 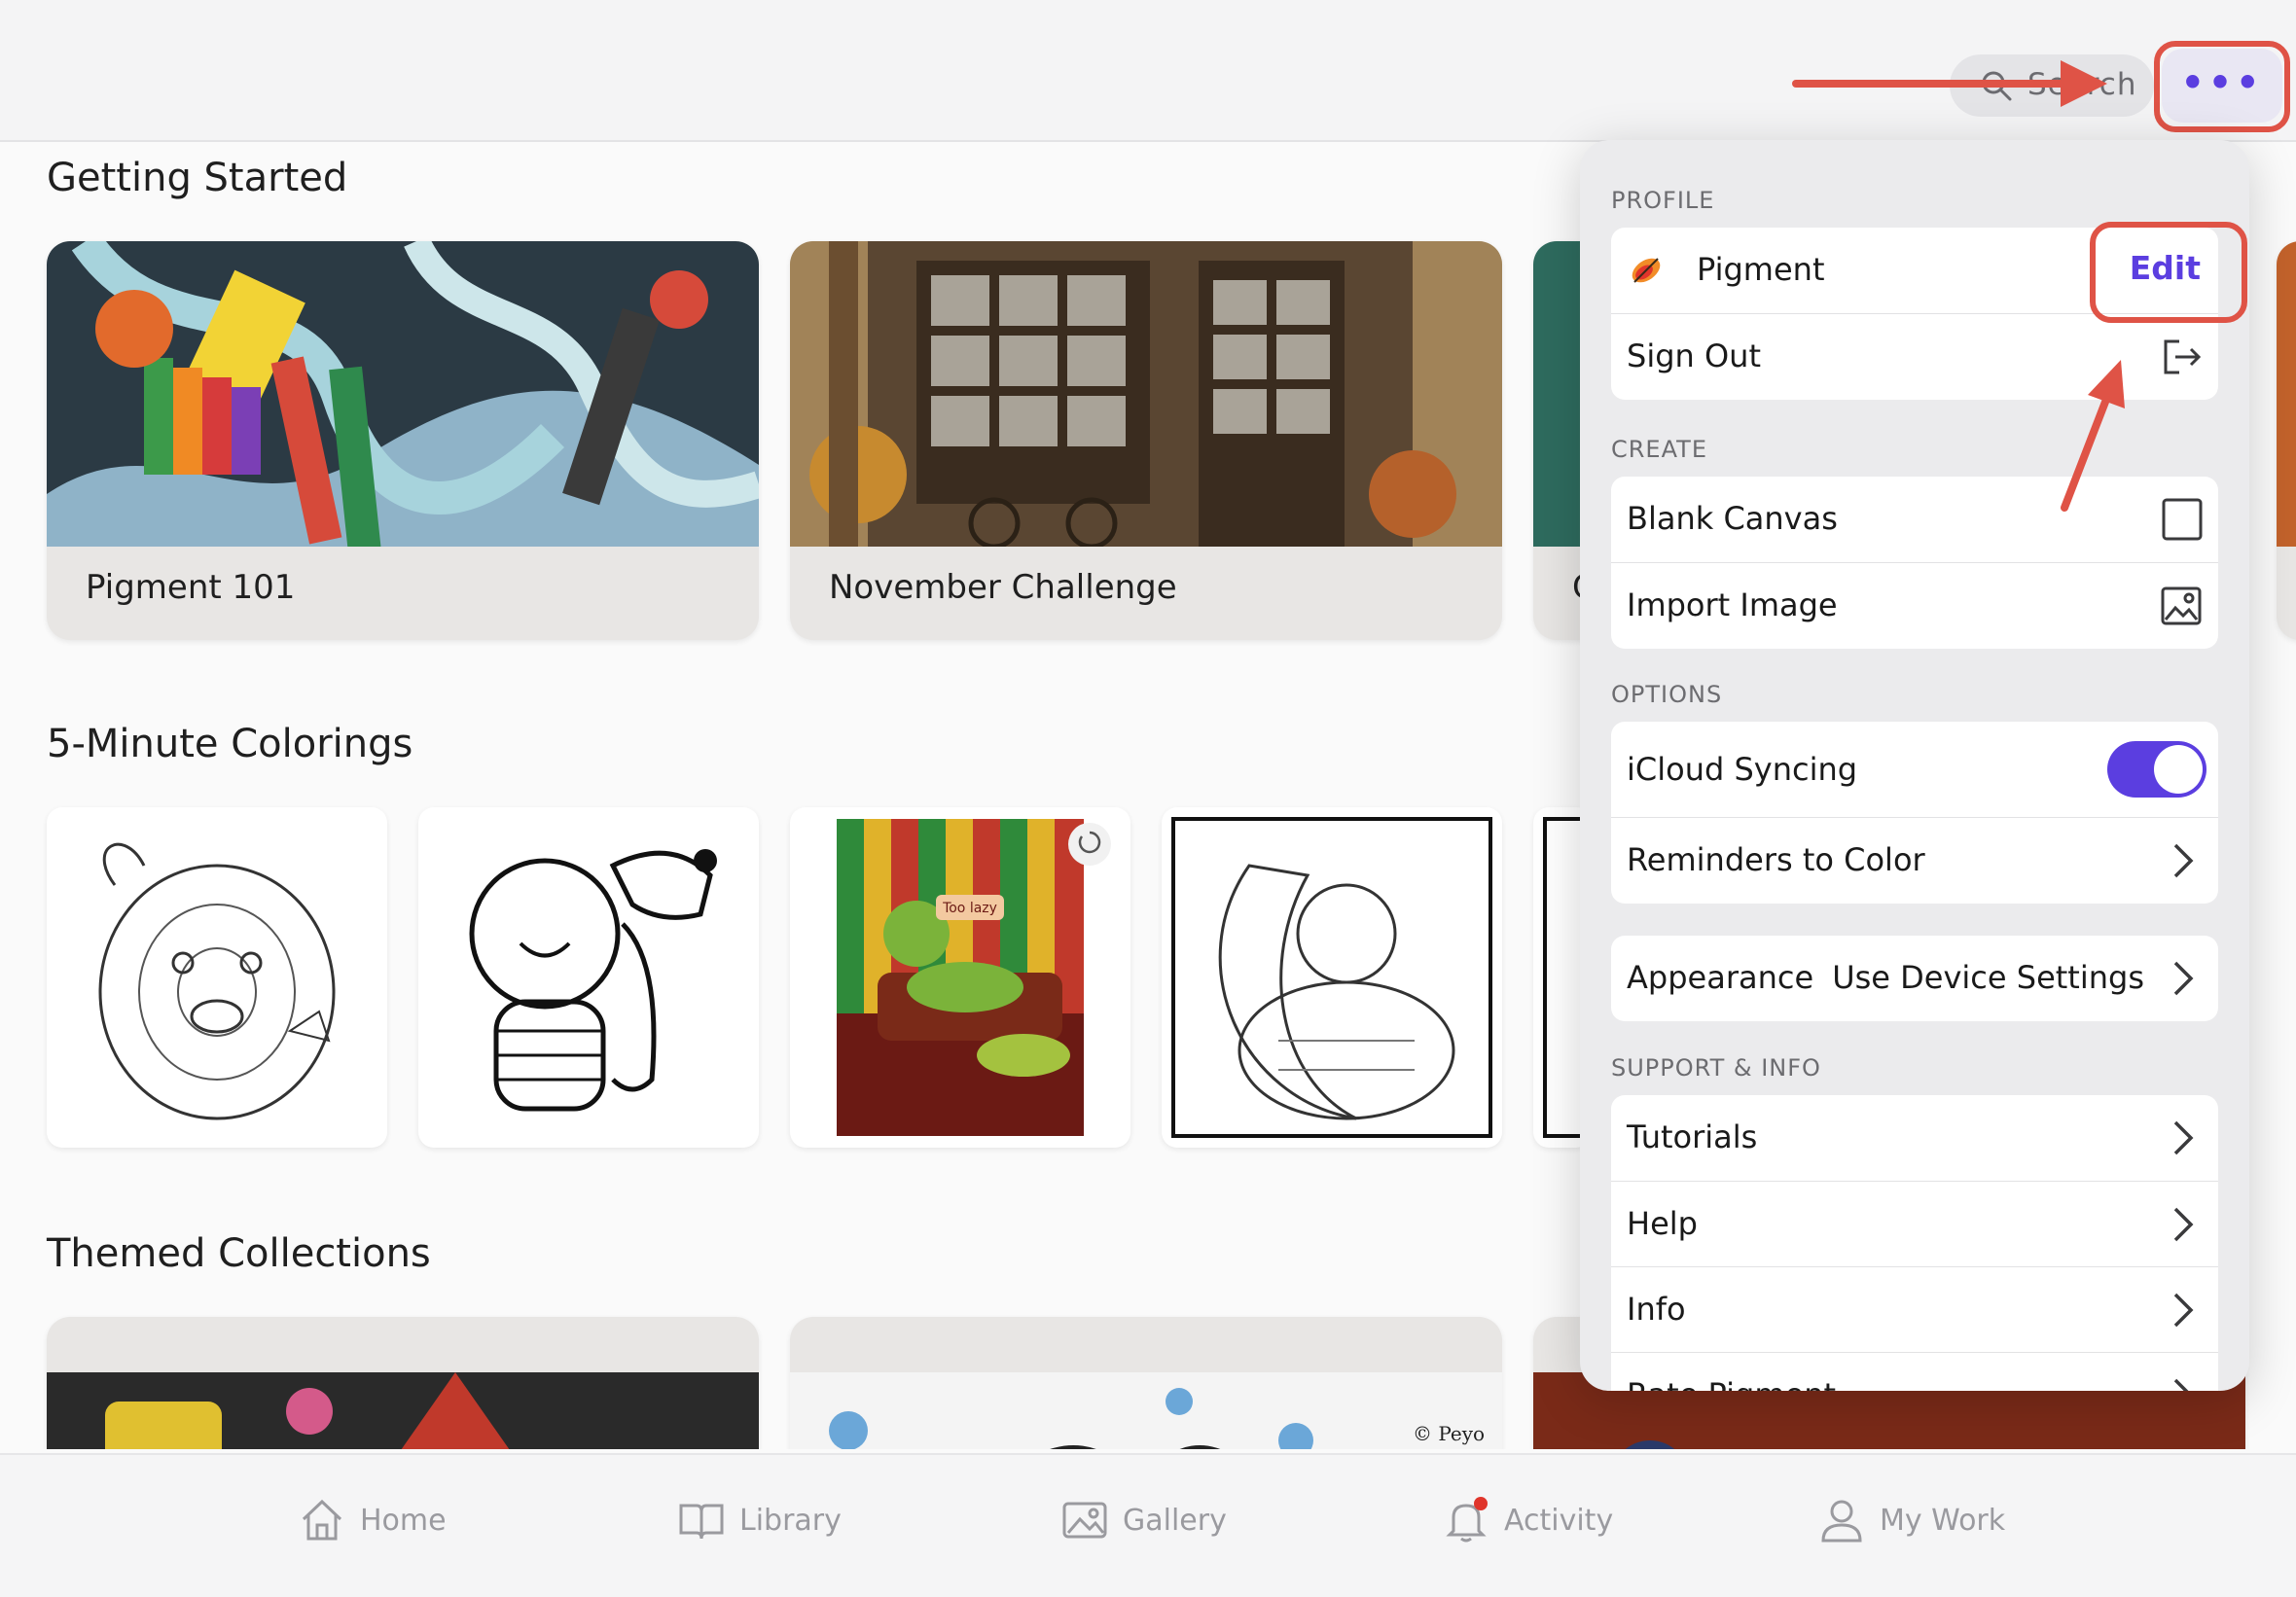 What do you see at coordinates (403, 1410) in the screenshot?
I see `themed-image-witch` at bounding box center [403, 1410].